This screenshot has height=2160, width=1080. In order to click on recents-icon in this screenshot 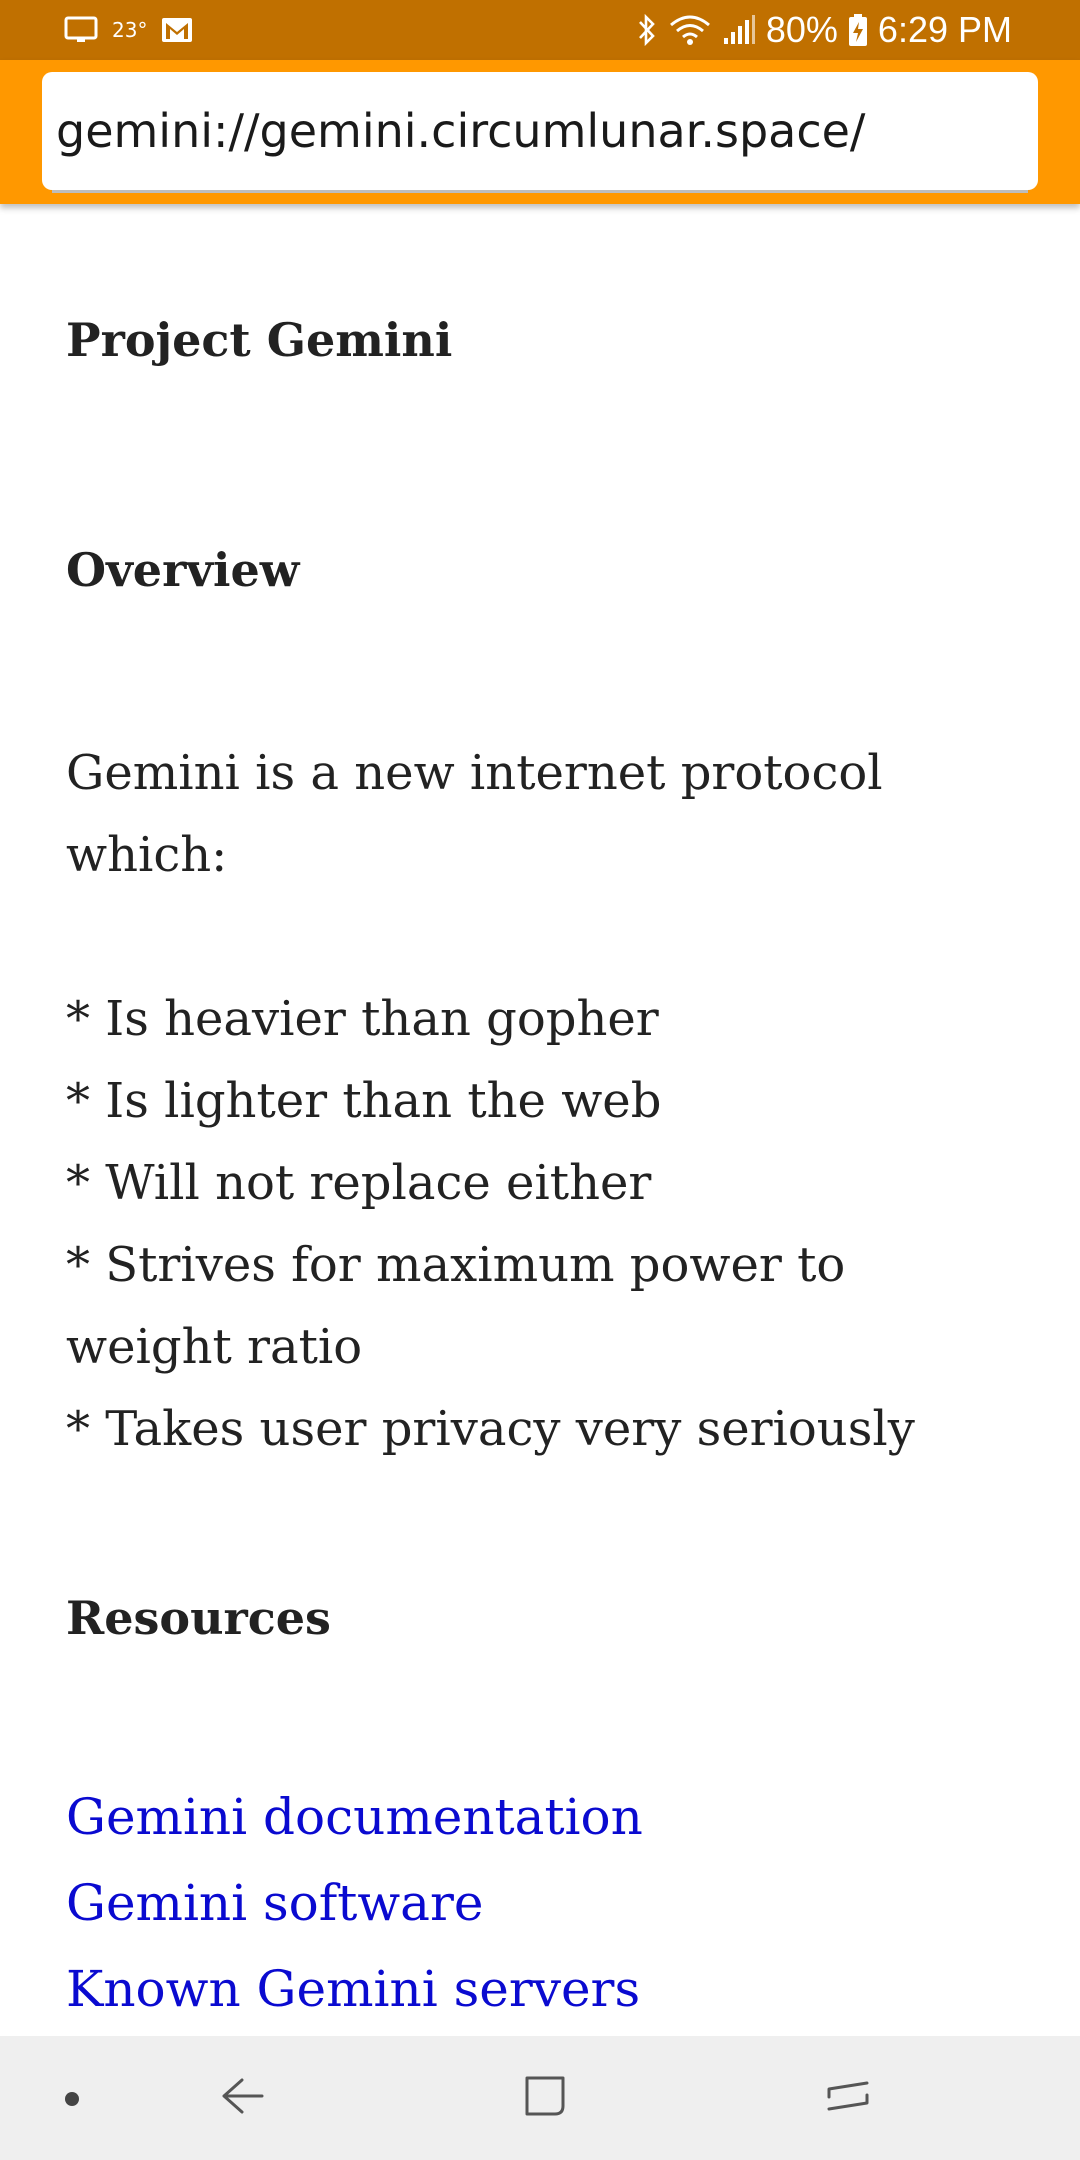, I will do `click(848, 2098)`.